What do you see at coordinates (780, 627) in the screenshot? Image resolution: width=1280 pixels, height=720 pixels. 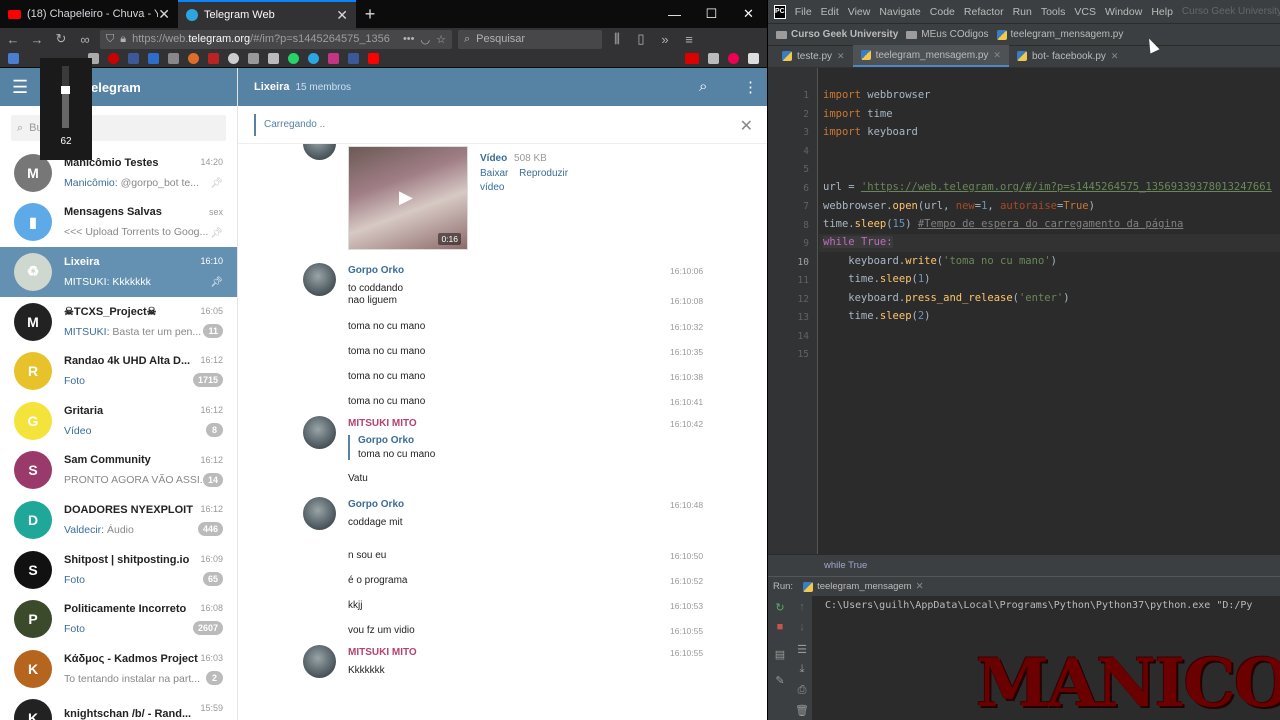 I see `stop-icon: ■` at bounding box center [780, 627].